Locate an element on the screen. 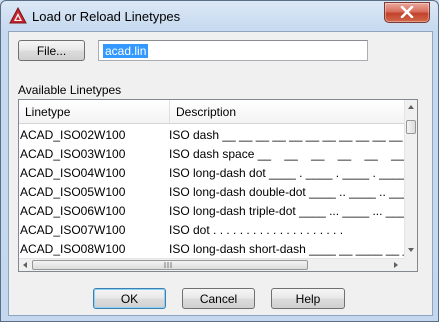 Image resolution: width=439 pixels, height=322 pixels. scroll-up-icon is located at coordinates (411, 107).